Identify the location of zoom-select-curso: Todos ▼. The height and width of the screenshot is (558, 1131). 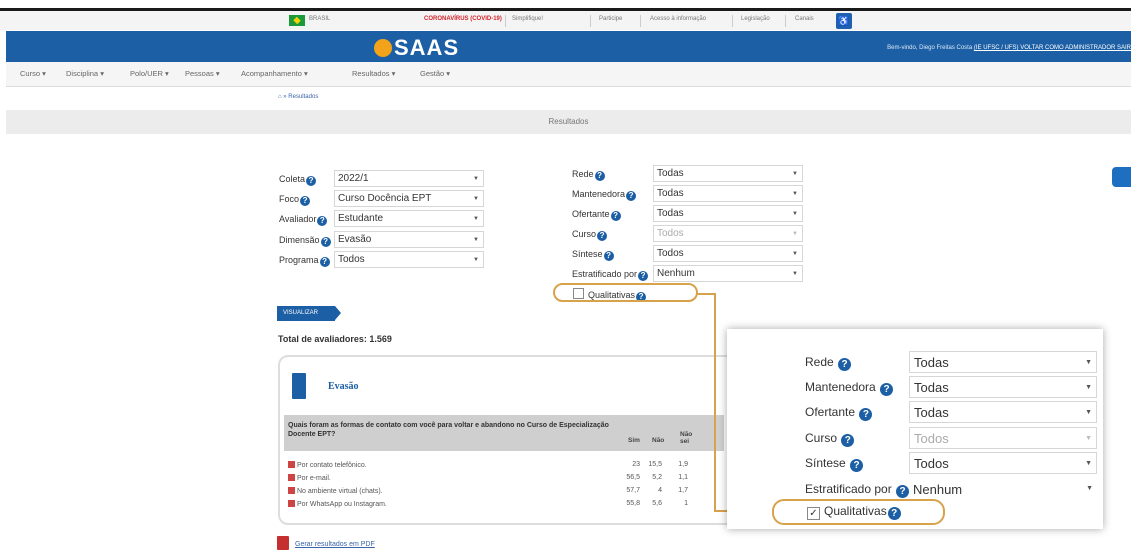
(1003, 438).